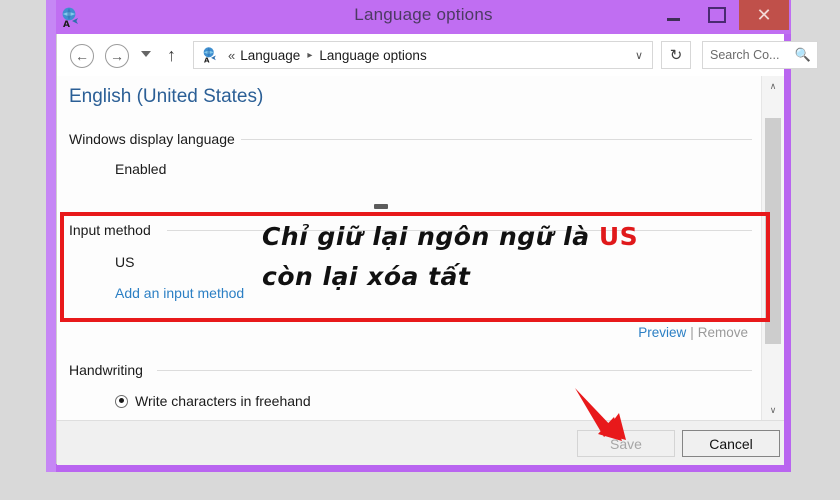  What do you see at coordinates (662, 332) in the screenshot?
I see `preview-link: Preview` at bounding box center [662, 332].